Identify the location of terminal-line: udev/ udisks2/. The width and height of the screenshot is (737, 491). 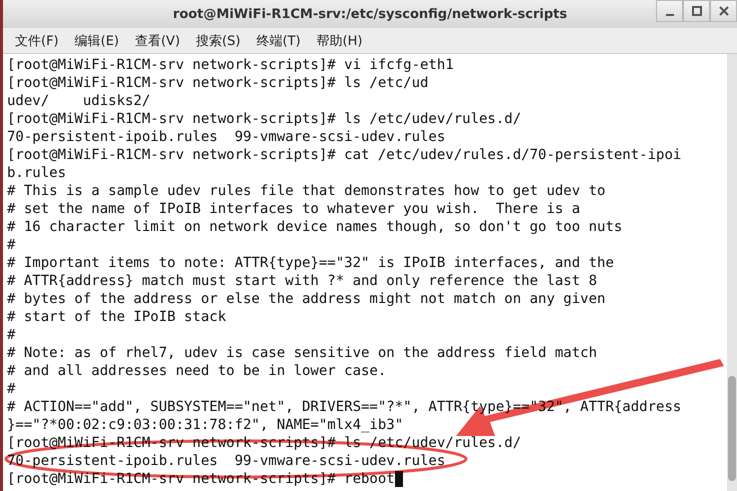
(78, 101).